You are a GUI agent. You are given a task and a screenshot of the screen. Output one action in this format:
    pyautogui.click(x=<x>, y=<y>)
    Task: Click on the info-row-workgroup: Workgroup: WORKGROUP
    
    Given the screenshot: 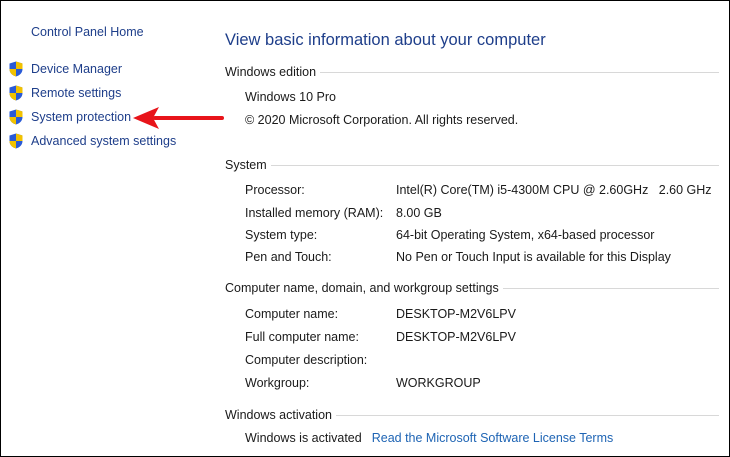 What is the action you would take?
    pyautogui.click(x=363, y=383)
    